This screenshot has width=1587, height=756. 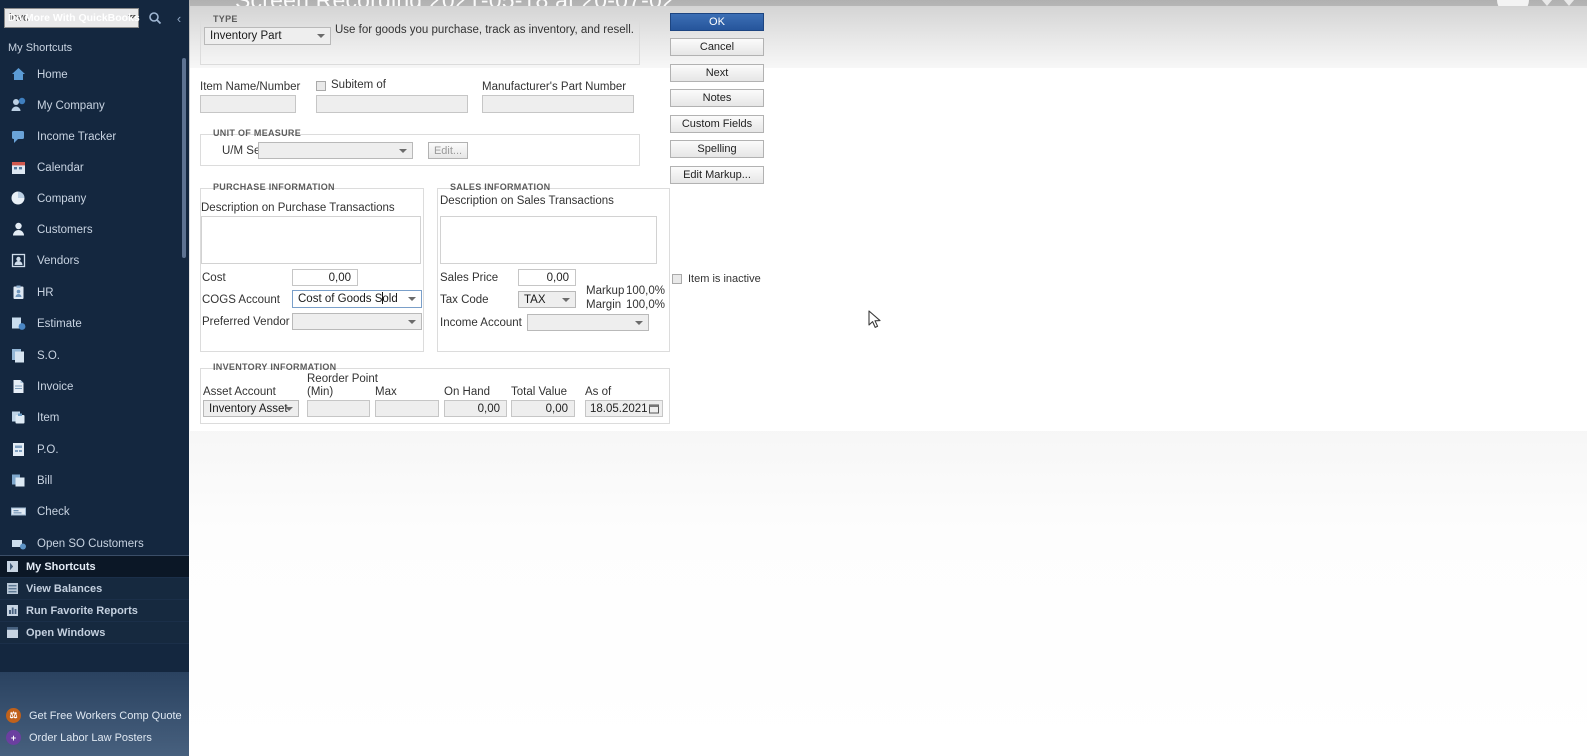 What do you see at coordinates (392, 104) in the screenshot?
I see `subitem-dropdown` at bounding box center [392, 104].